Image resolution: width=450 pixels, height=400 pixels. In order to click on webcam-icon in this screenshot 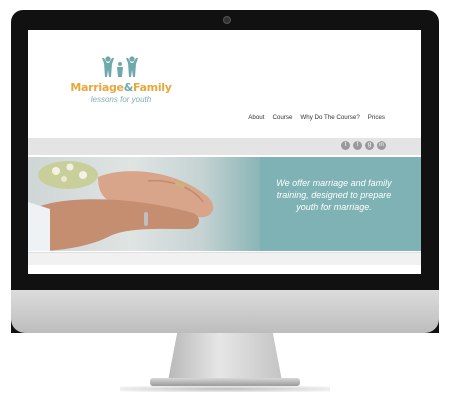, I will do `click(227, 20)`.